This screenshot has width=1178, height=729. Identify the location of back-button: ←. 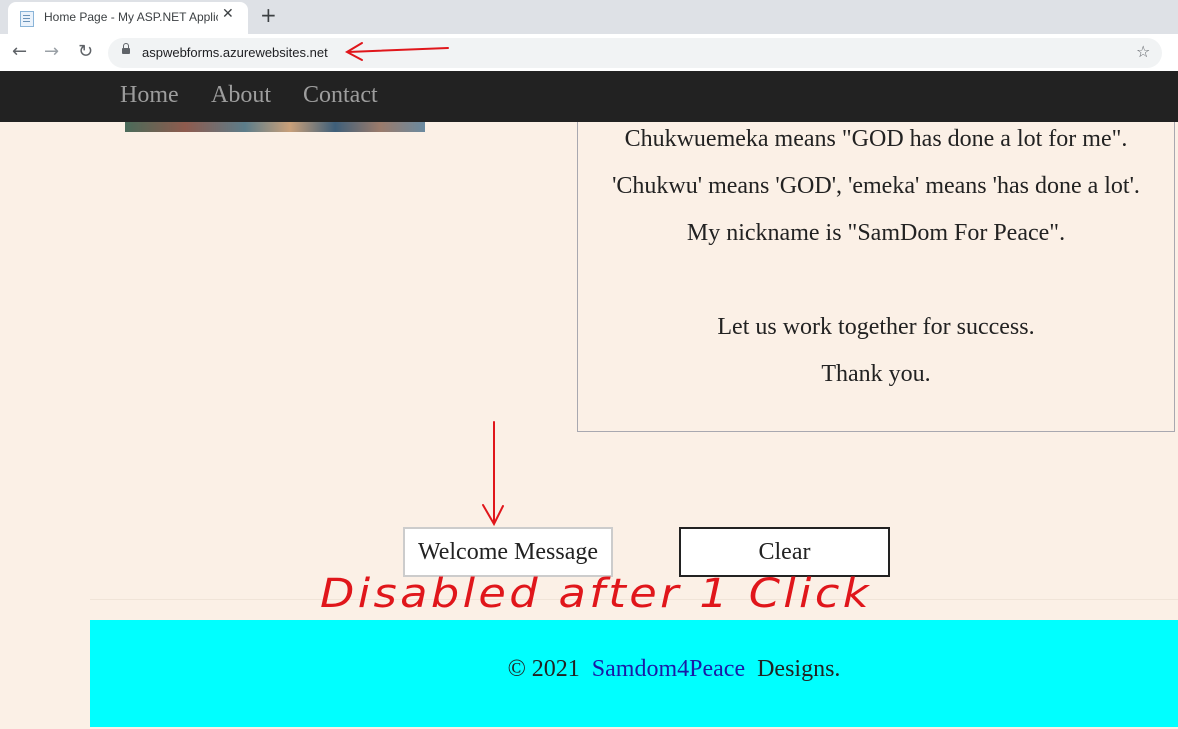
(19, 52).